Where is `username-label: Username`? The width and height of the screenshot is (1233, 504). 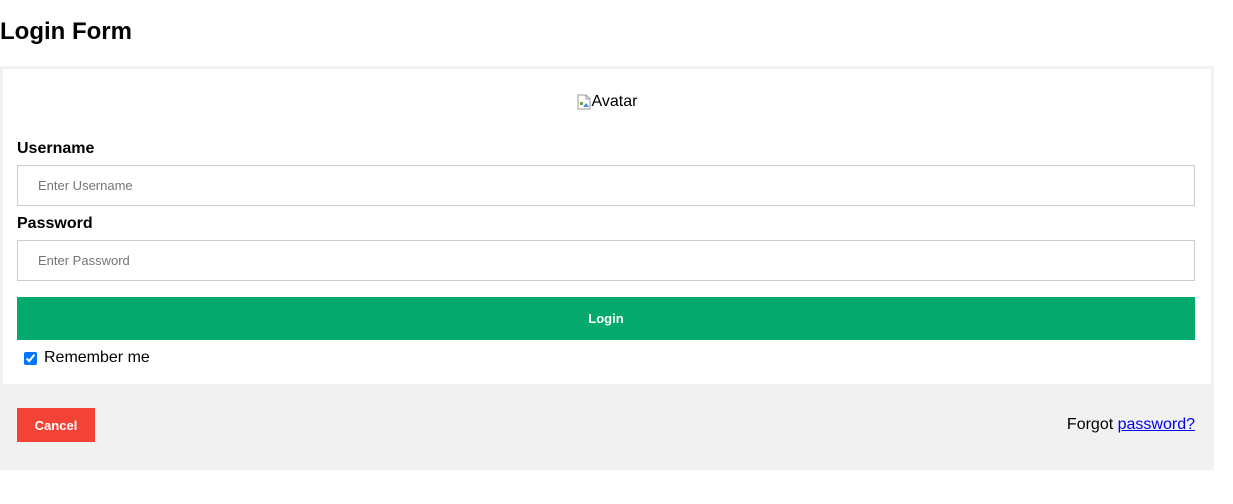 username-label: Username is located at coordinates (56, 148).